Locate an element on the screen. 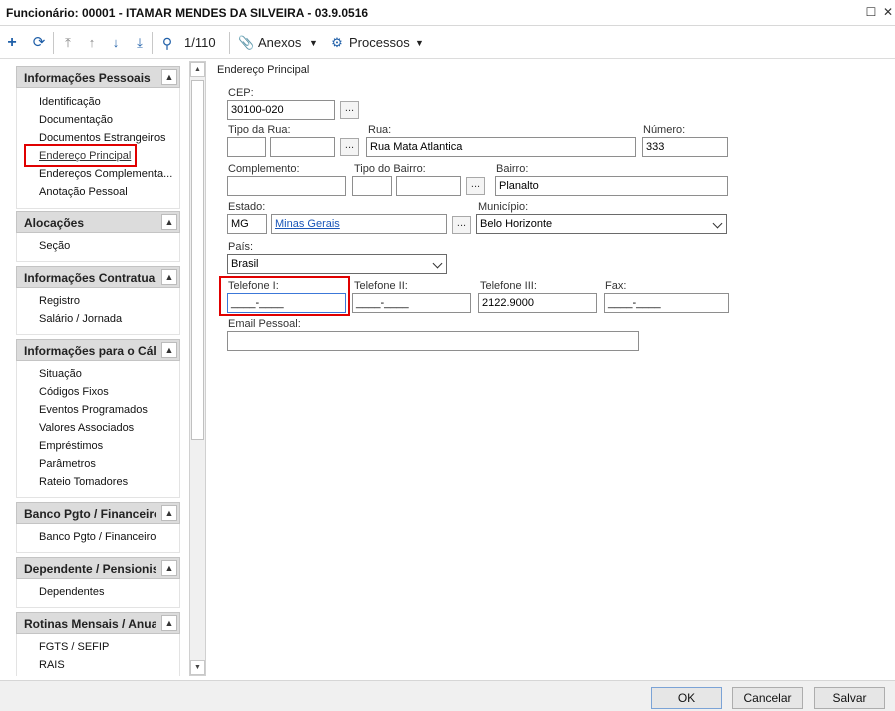 The height and width of the screenshot is (711, 895). cep-input: 30100-020 is located at coordinates (281, 110).